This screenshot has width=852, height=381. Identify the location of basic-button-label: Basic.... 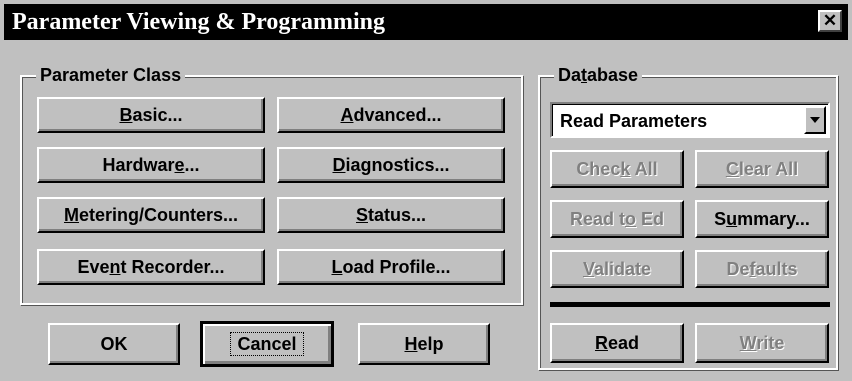
(151, 114).